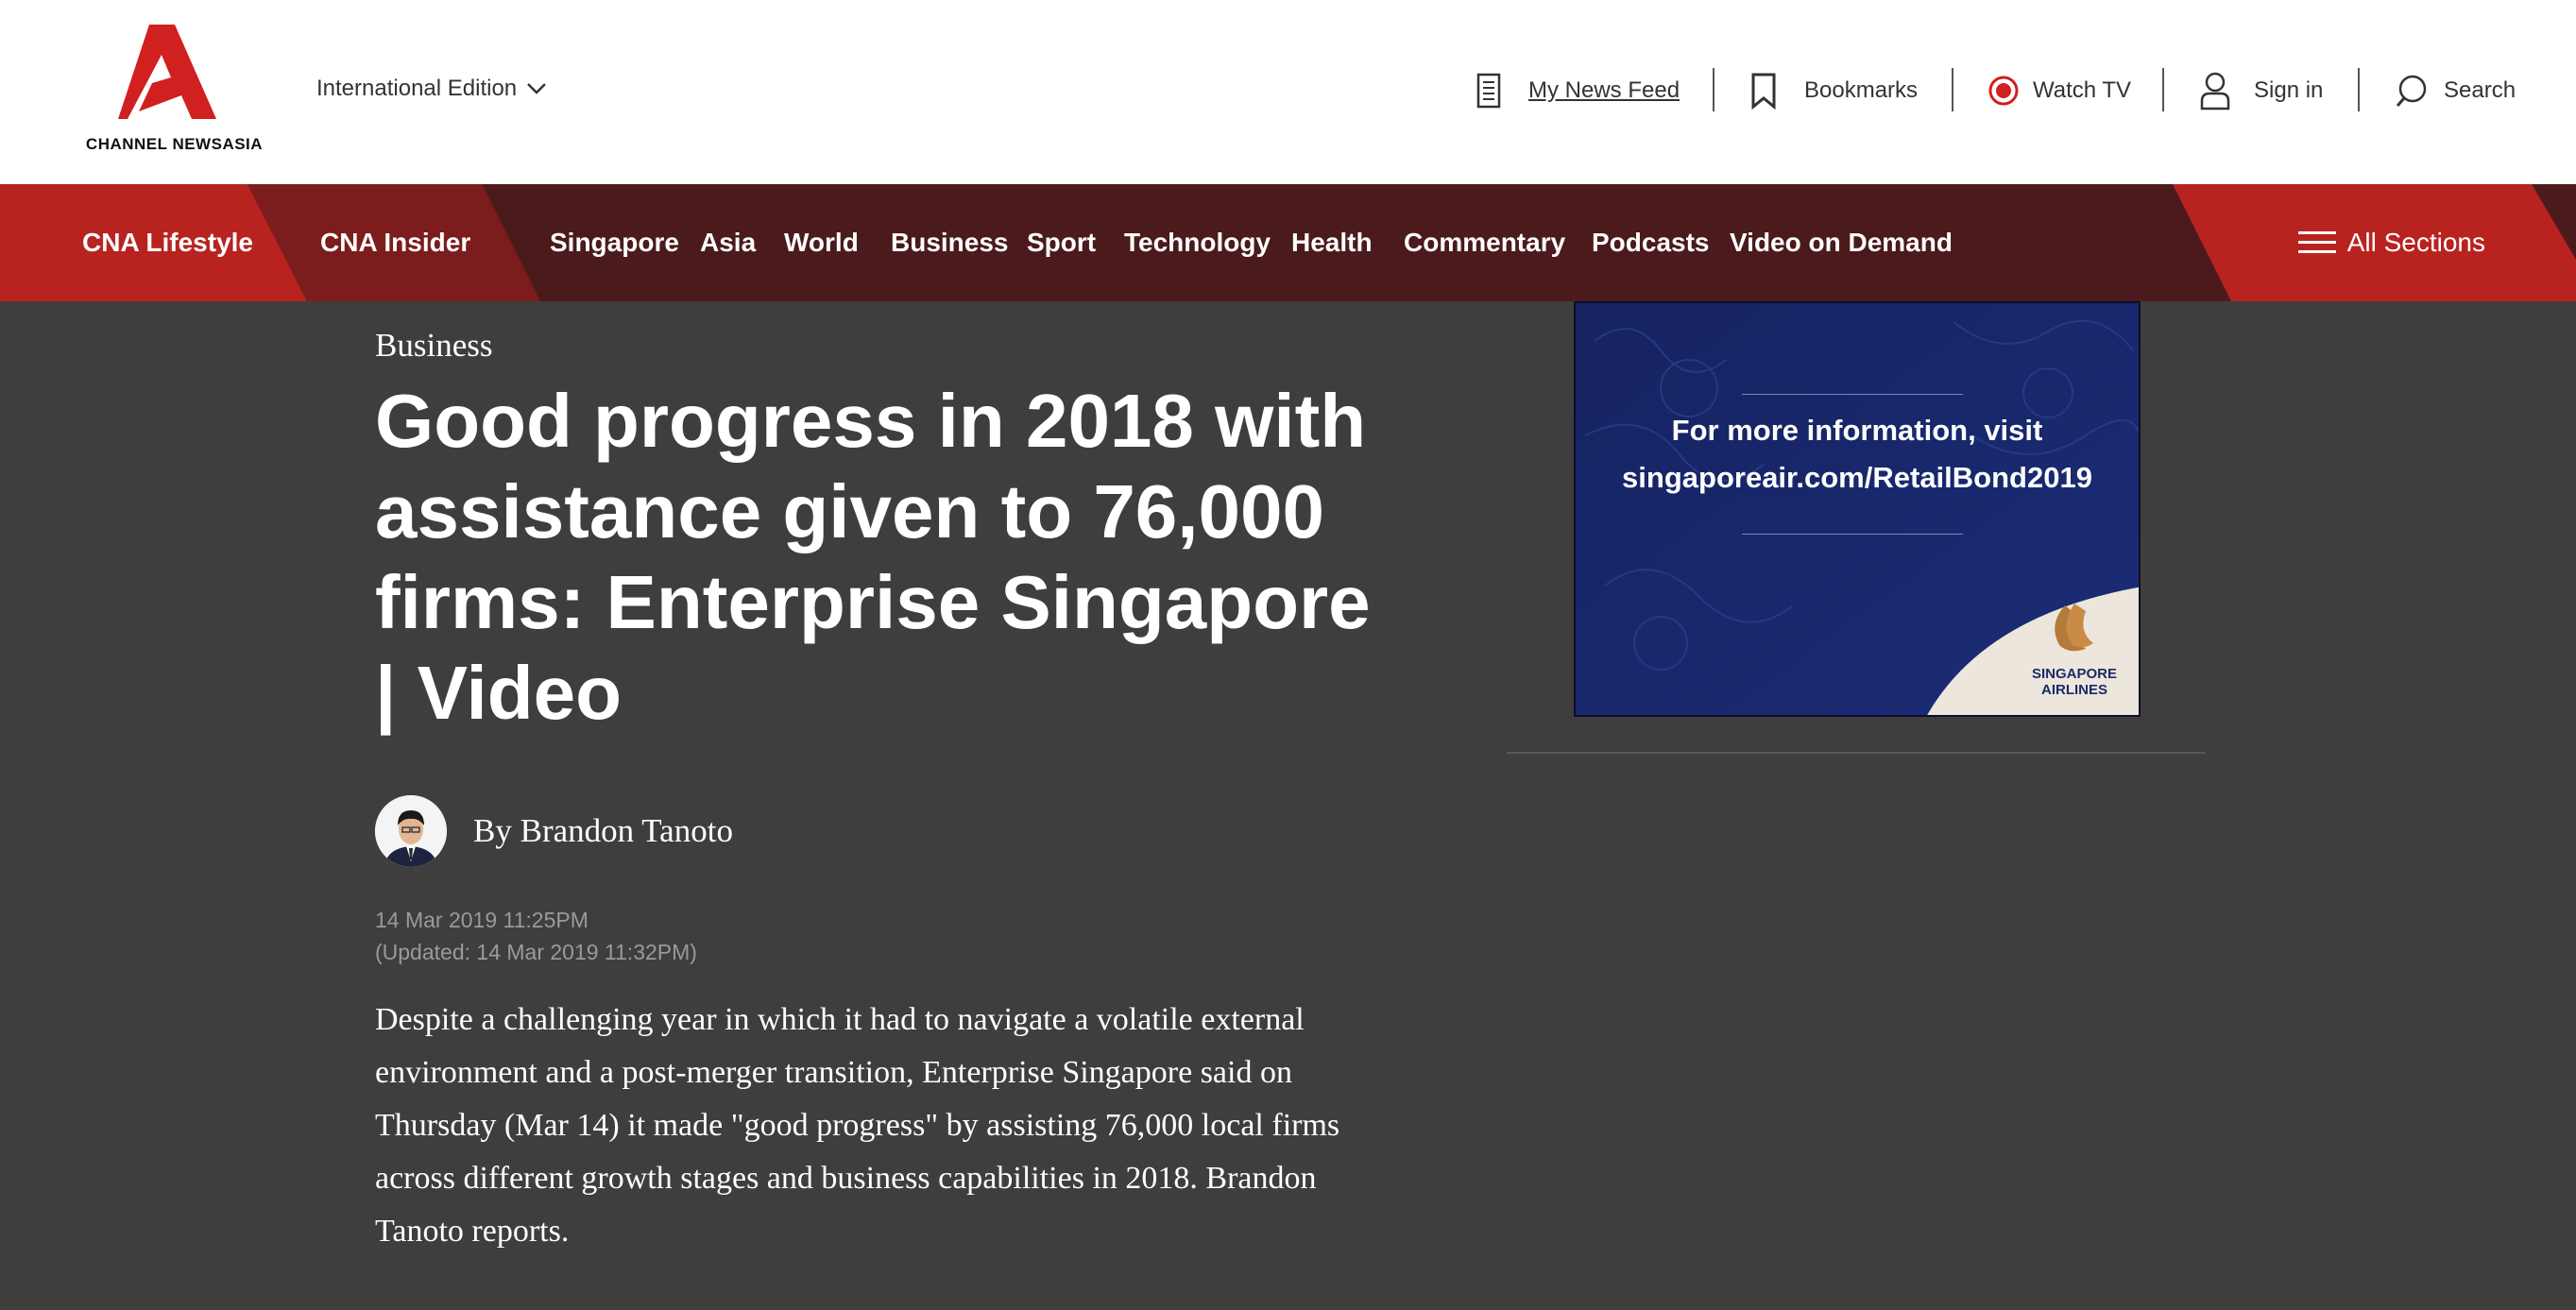 The height and width of the screenshot is (1310, 2576). Describe the element at coordinates (1857, 477) in the screenshot. I see `ad-text-line-2: singaporeair.com/RetailBond2019` at that location.